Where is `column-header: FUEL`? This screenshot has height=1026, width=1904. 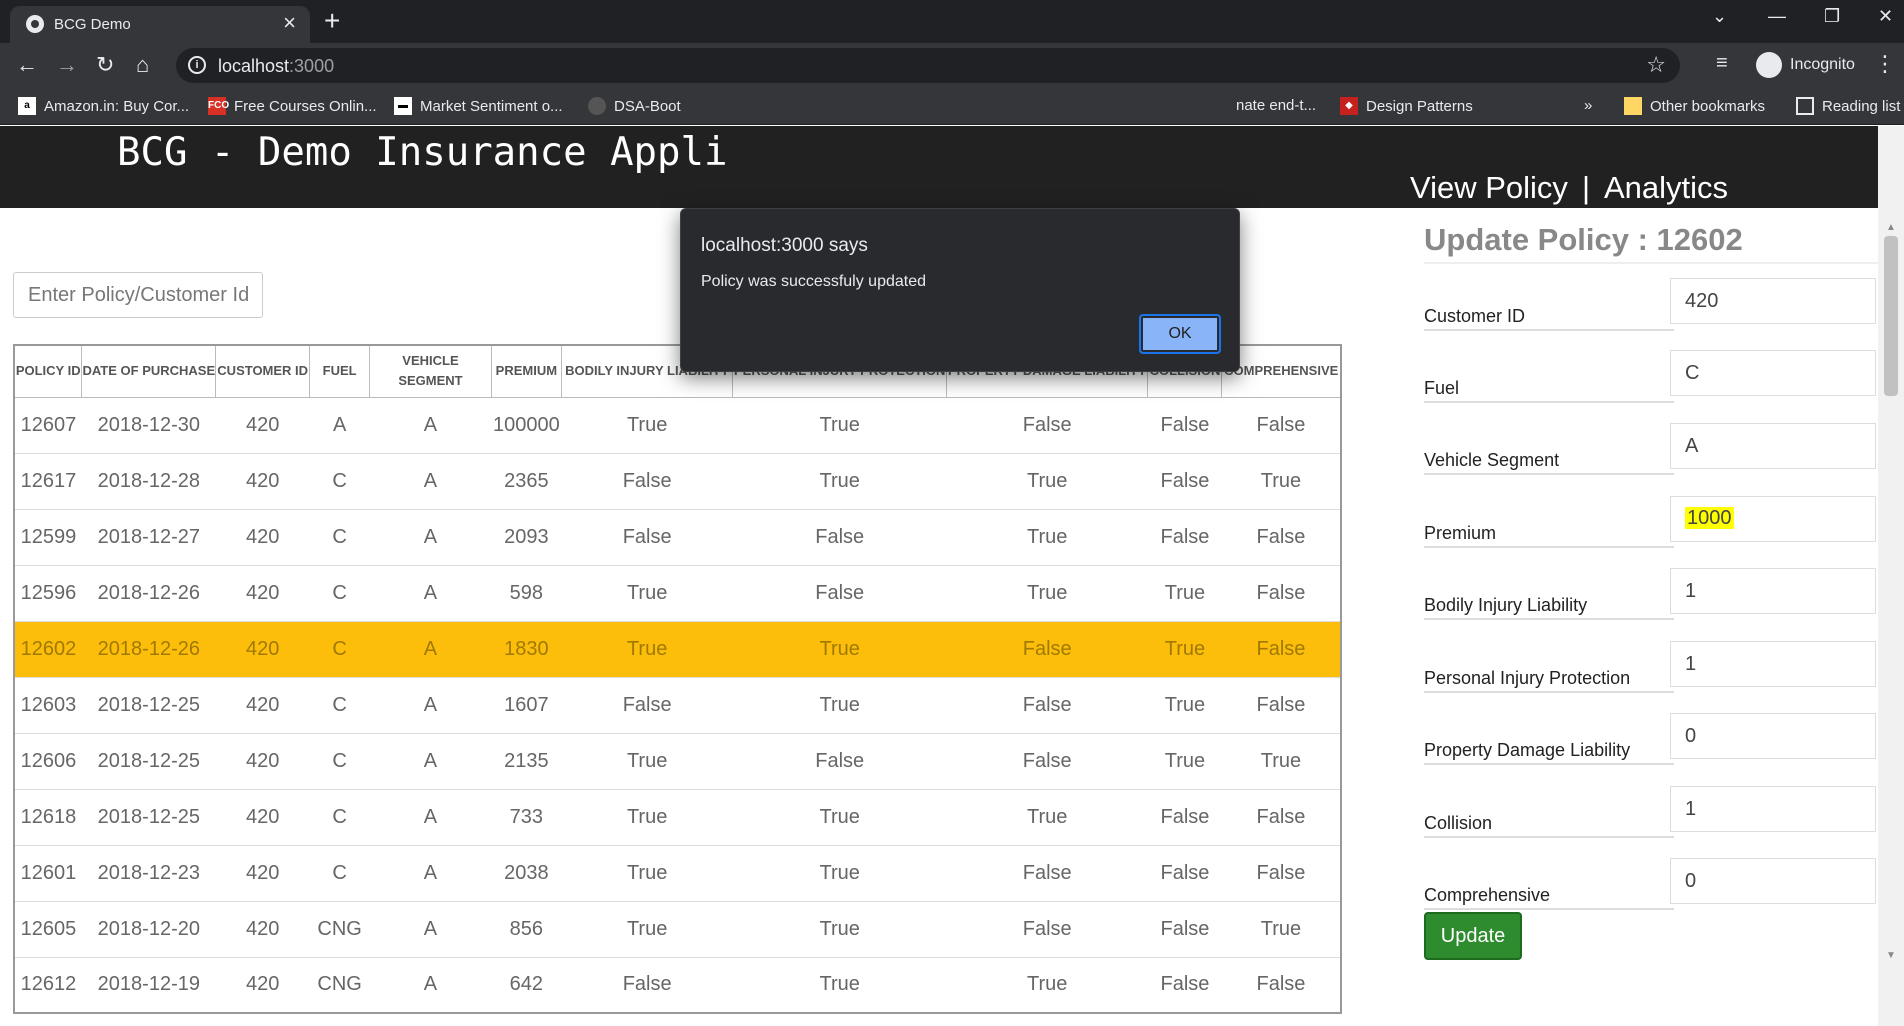
column-header: FUEL is located at coordinates (340, 371).